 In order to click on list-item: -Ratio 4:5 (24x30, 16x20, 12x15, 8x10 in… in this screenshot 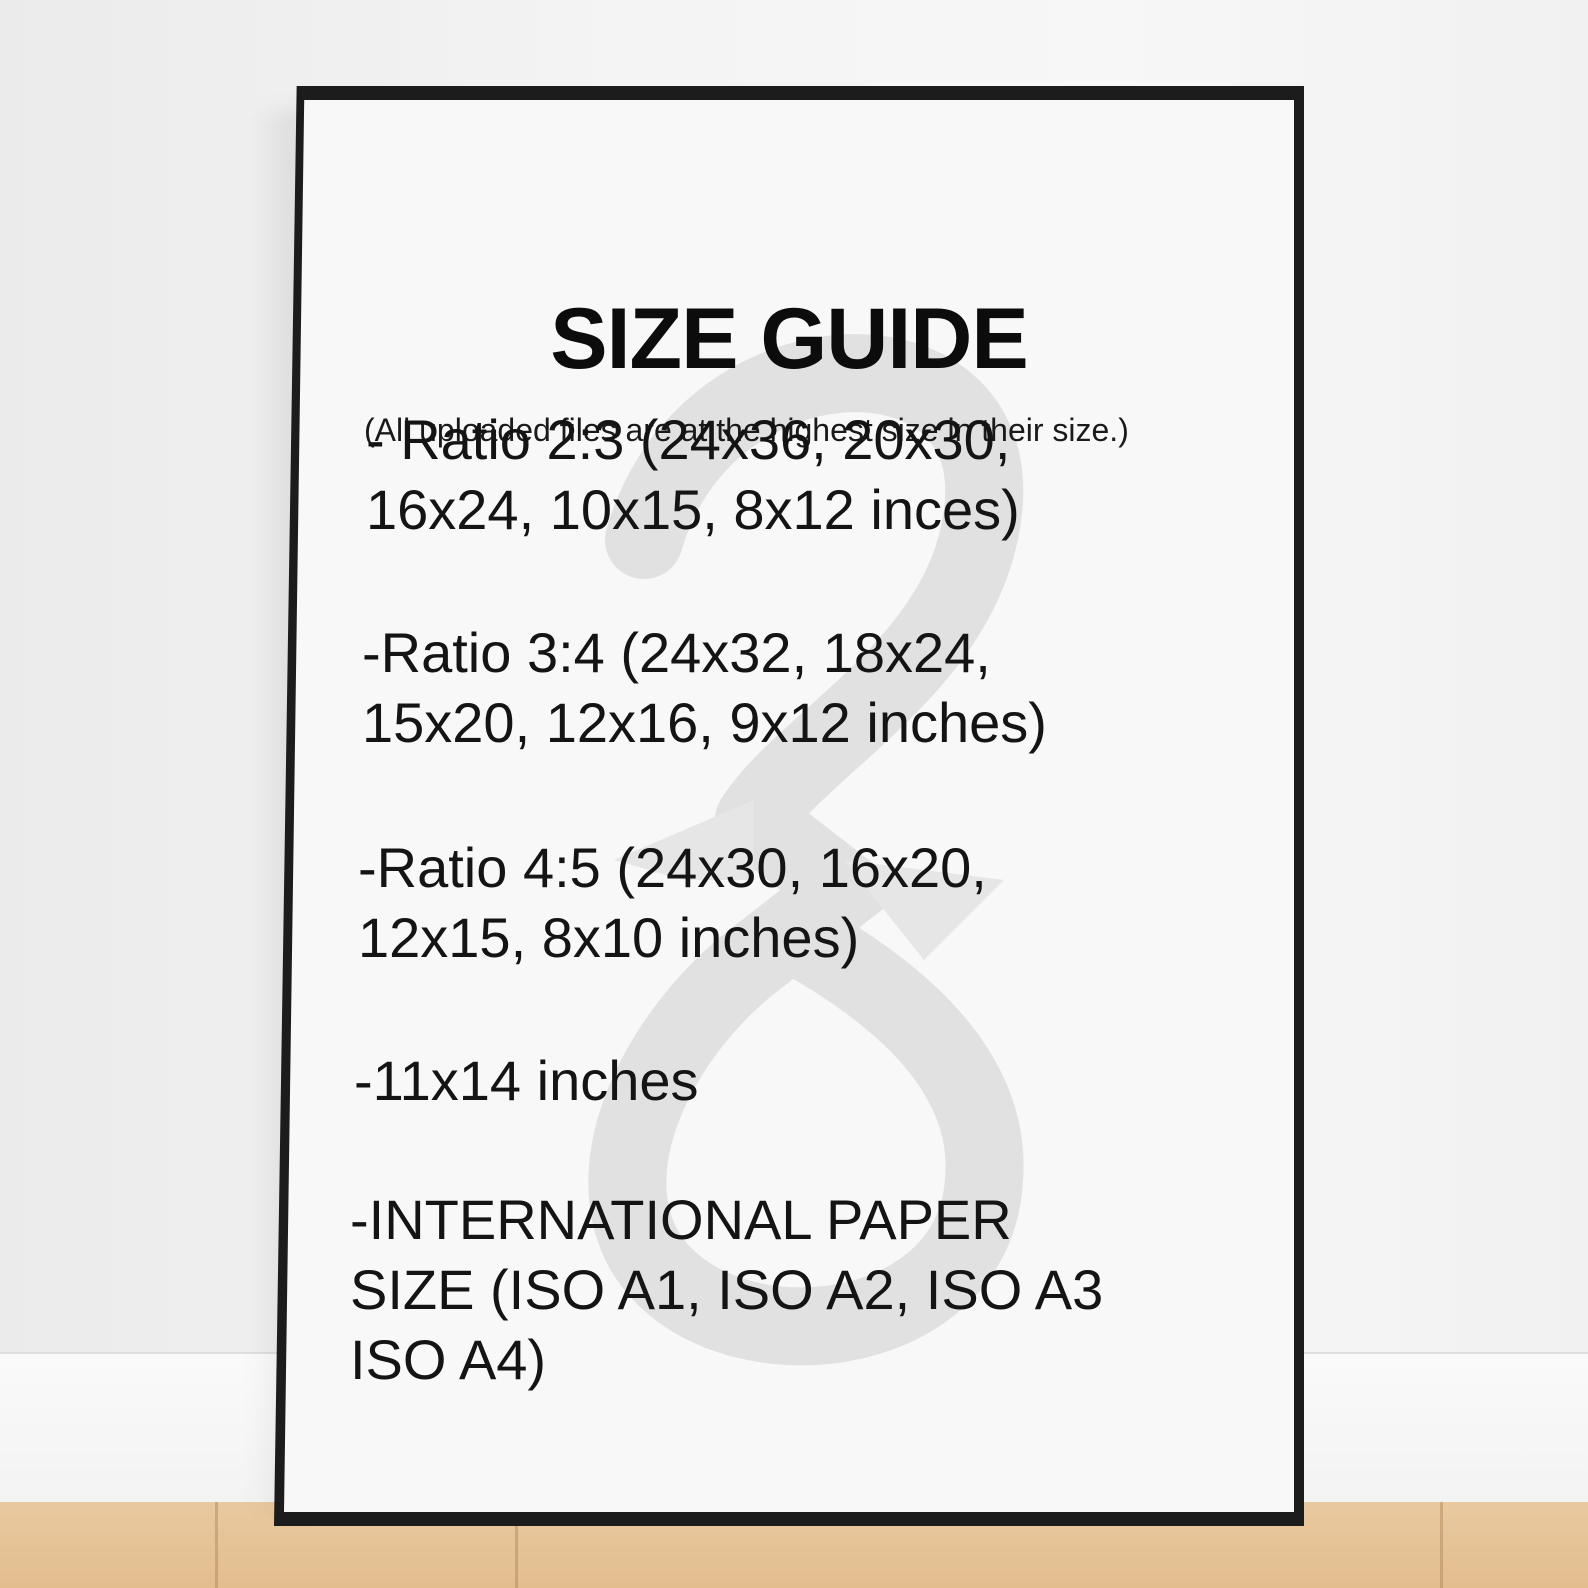, I will do `click(672, 903)`.